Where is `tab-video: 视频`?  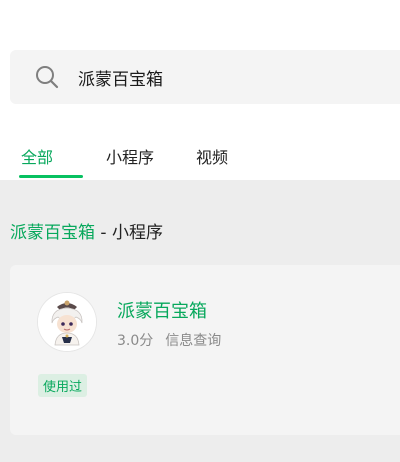 tab-video: 视频 is located at coordinates (212, 155).